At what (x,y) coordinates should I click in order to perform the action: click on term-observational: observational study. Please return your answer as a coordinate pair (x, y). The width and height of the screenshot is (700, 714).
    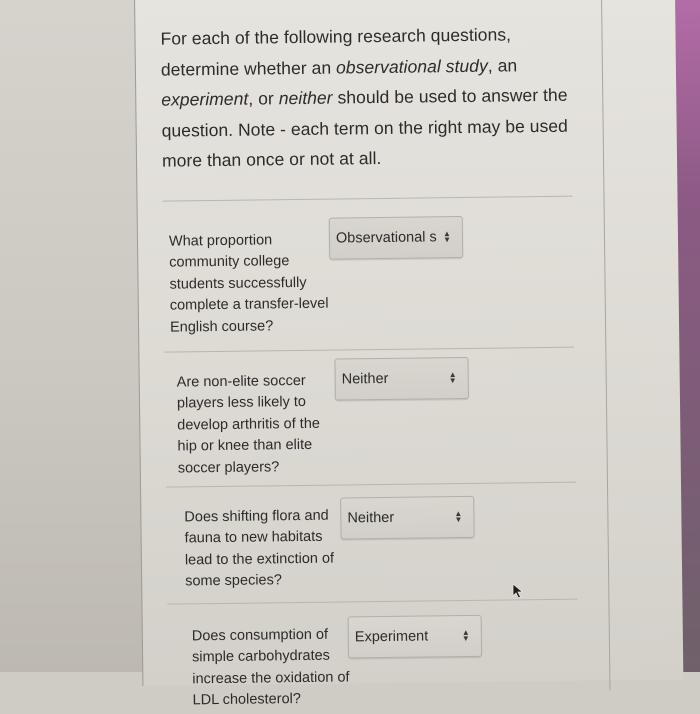
    Looking at the image, I should click on (411, 66).